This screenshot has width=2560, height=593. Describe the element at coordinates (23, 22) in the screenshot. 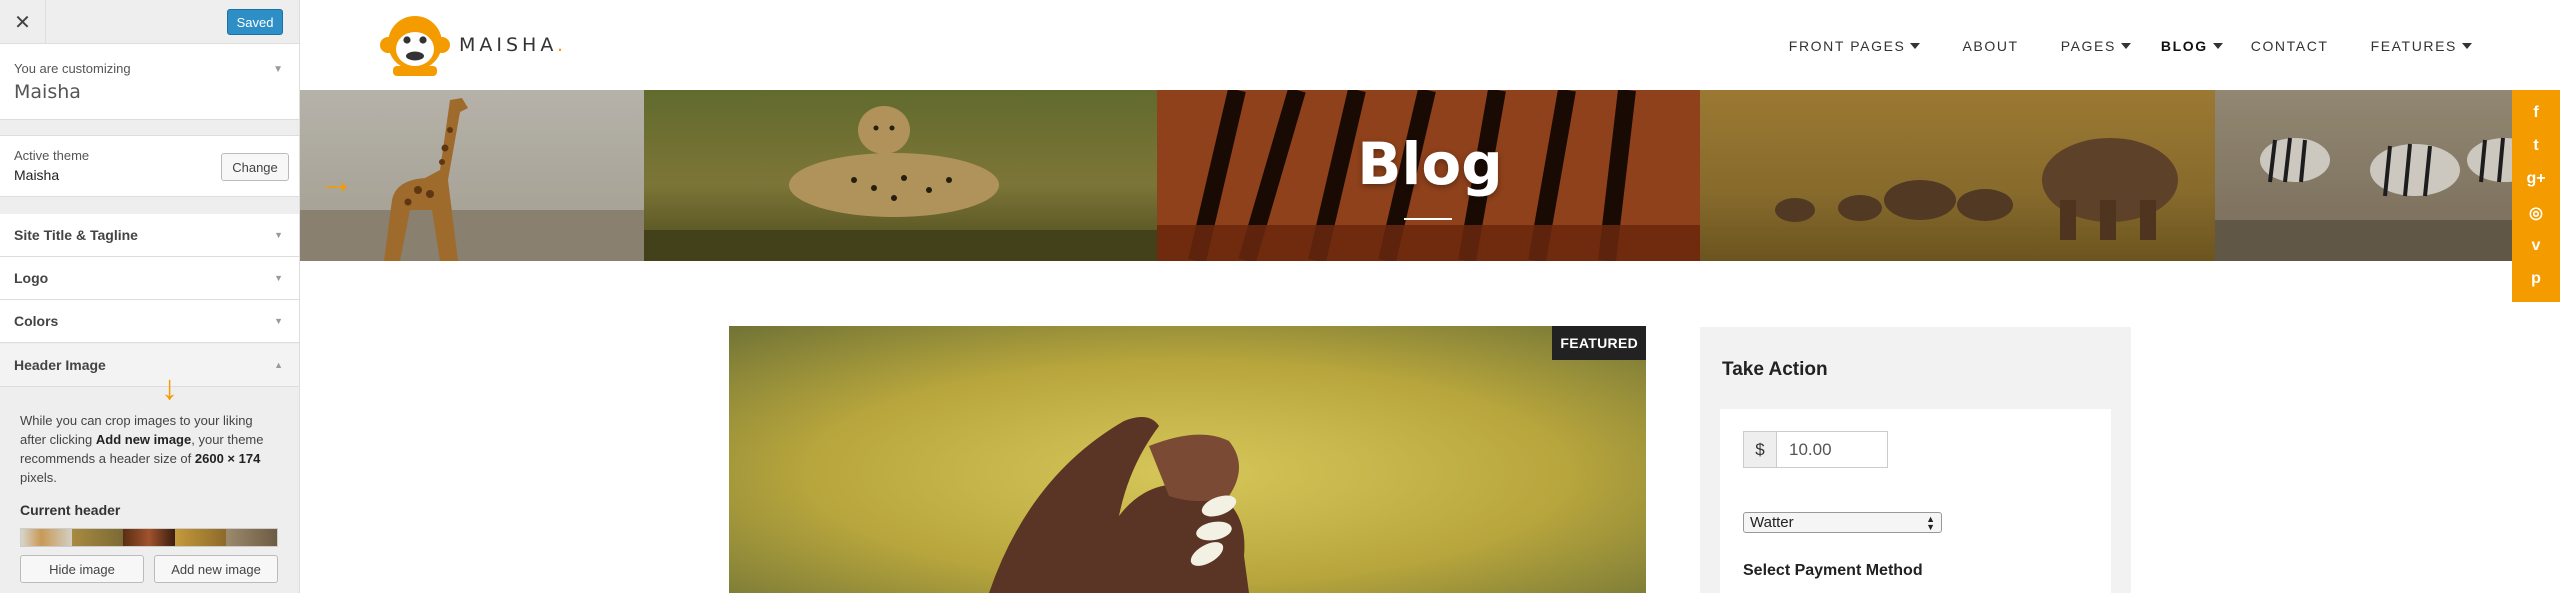

I see `close-icon: ✕` at that location.